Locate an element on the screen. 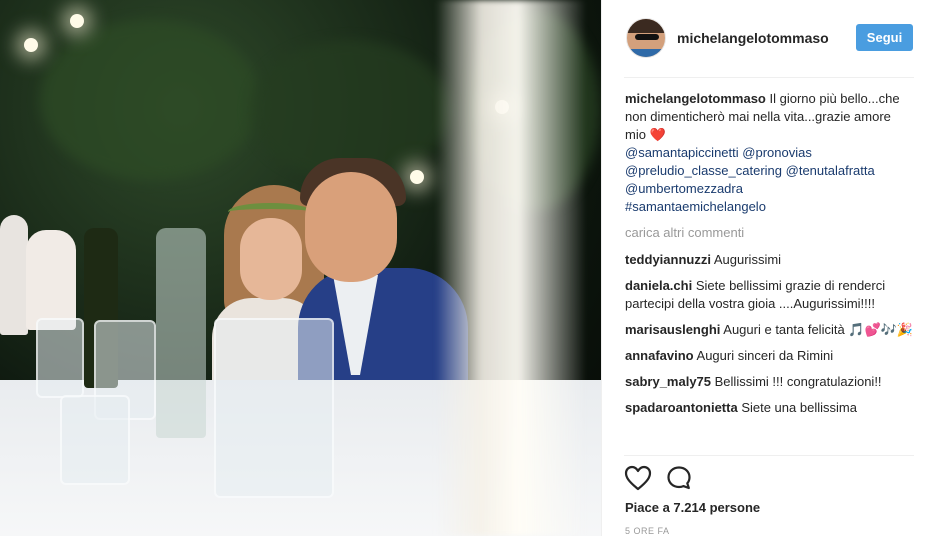  comment-item: teddyiannuzzi Augurissimi is located at coordinates (770, 260).